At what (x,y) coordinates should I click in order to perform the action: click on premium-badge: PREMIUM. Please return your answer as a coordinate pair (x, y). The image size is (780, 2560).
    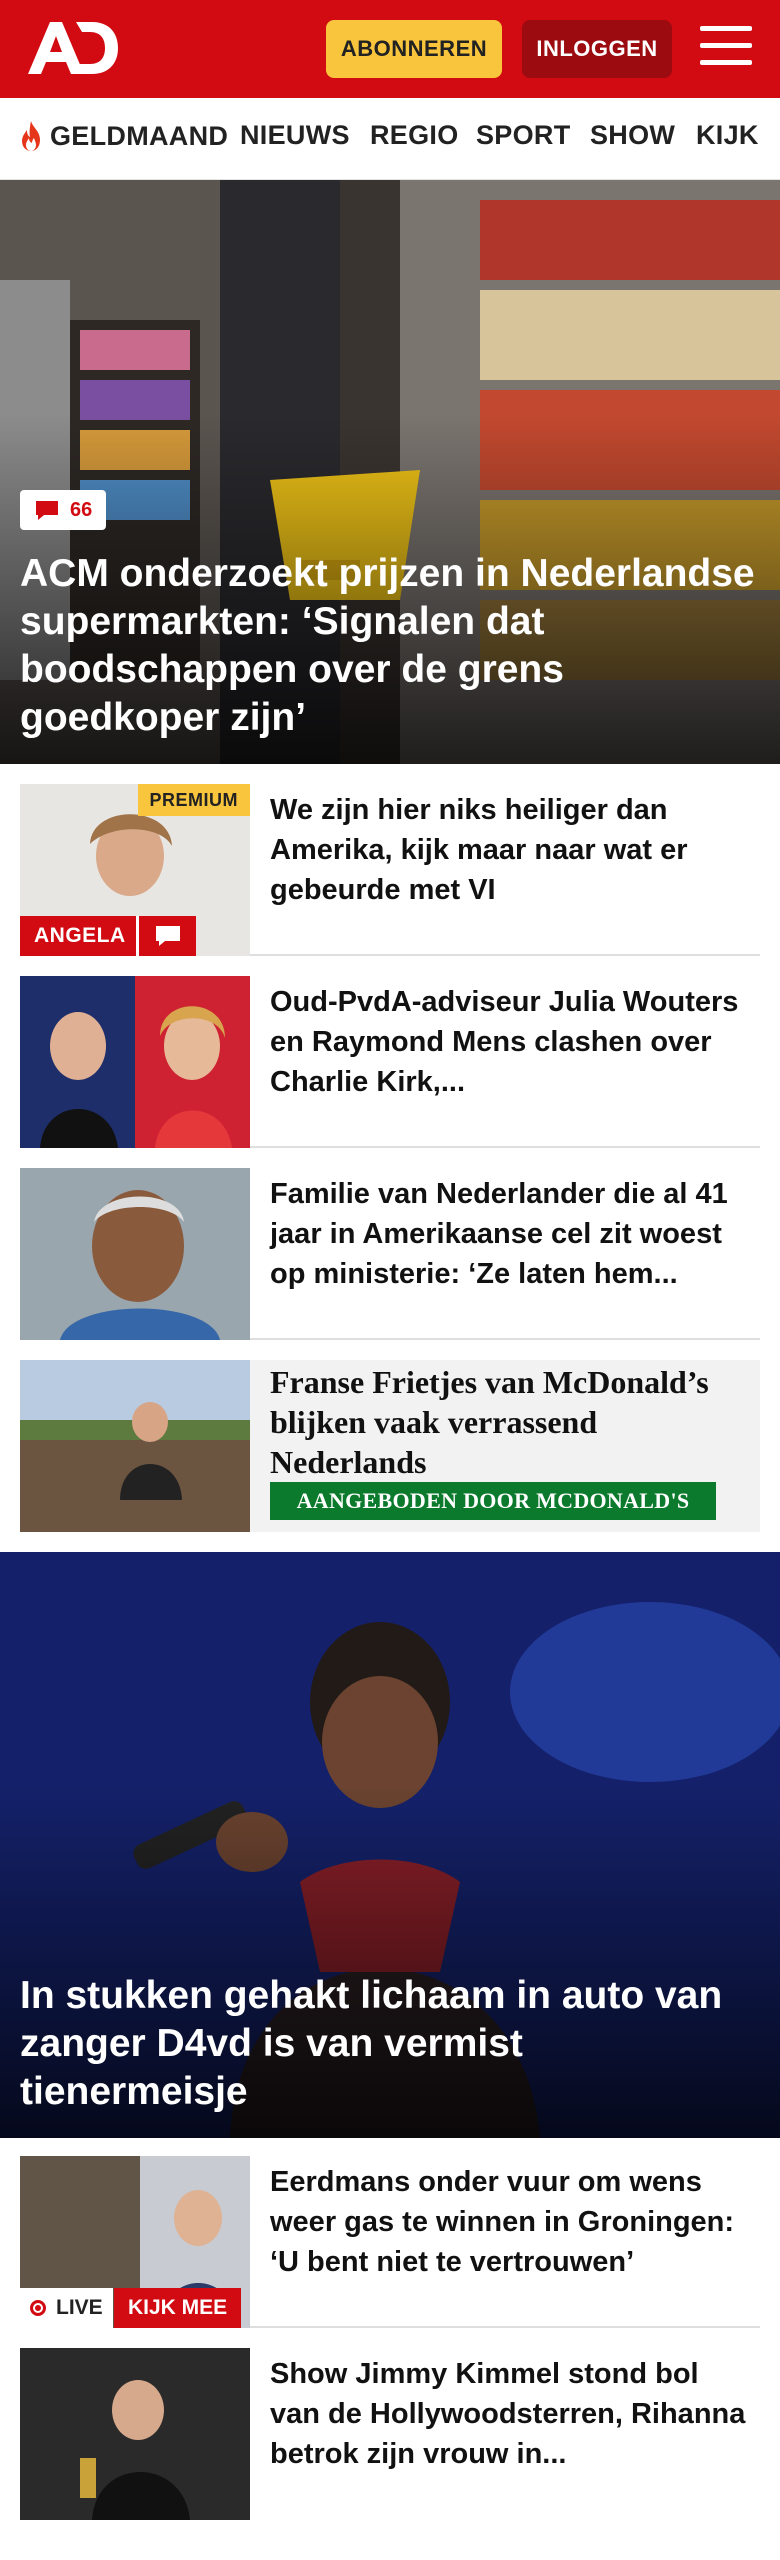
    Looking at the image, I should click on (193, 800).